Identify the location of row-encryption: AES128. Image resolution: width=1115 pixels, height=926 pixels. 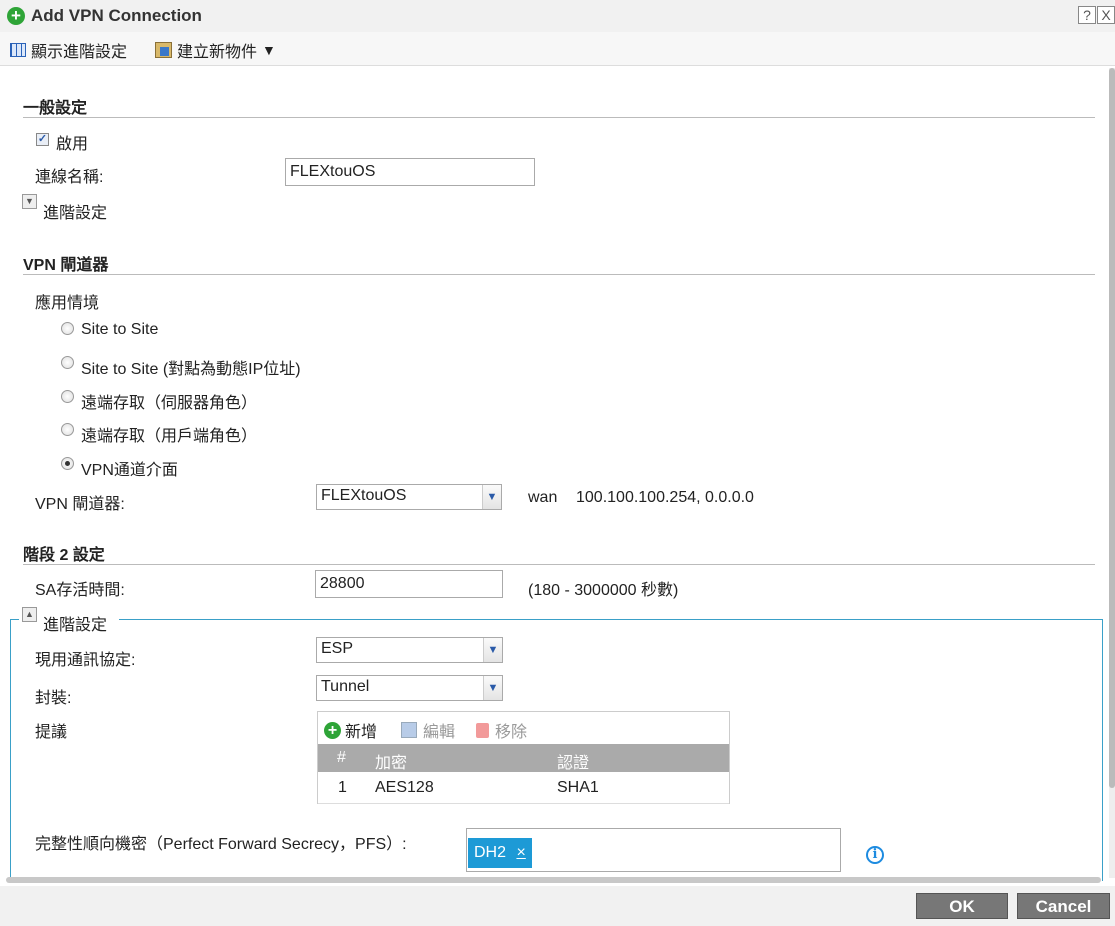
(404, 787).